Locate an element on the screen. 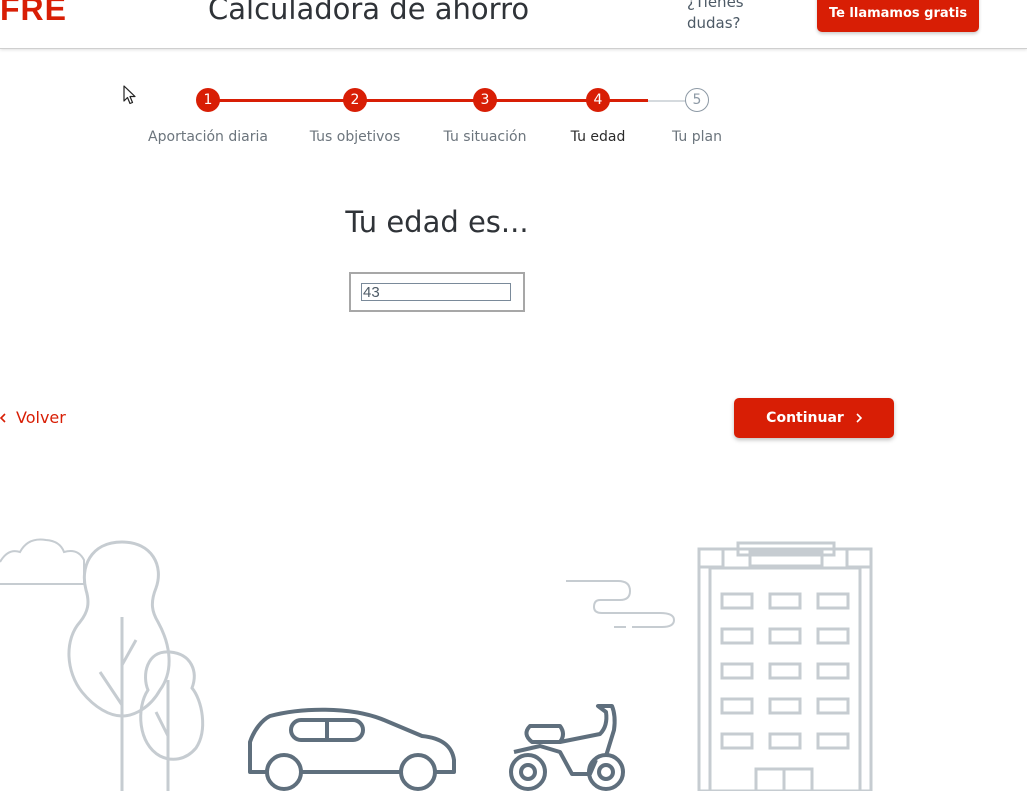  step-5-label: Tu plan is located at coordinates (697, 137).